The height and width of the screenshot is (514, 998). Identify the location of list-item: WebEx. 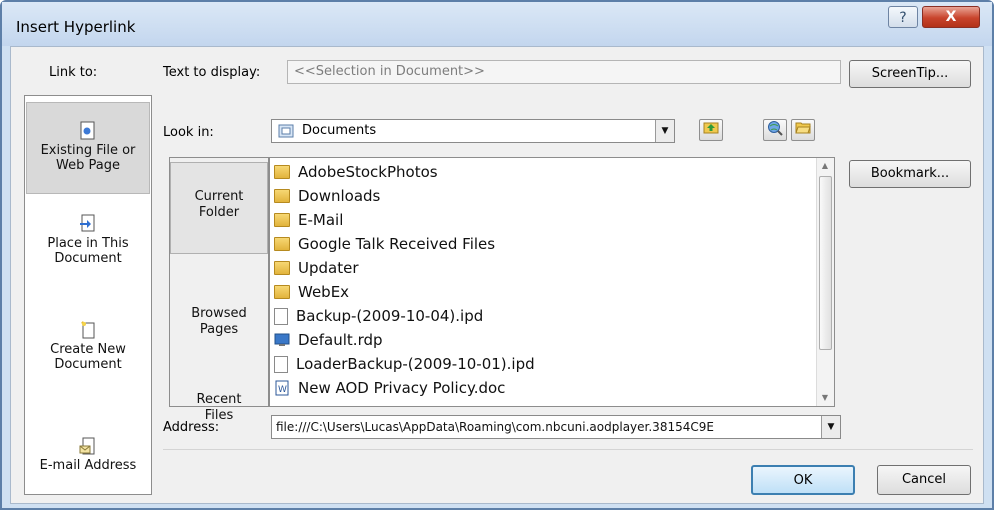
(311, 292).